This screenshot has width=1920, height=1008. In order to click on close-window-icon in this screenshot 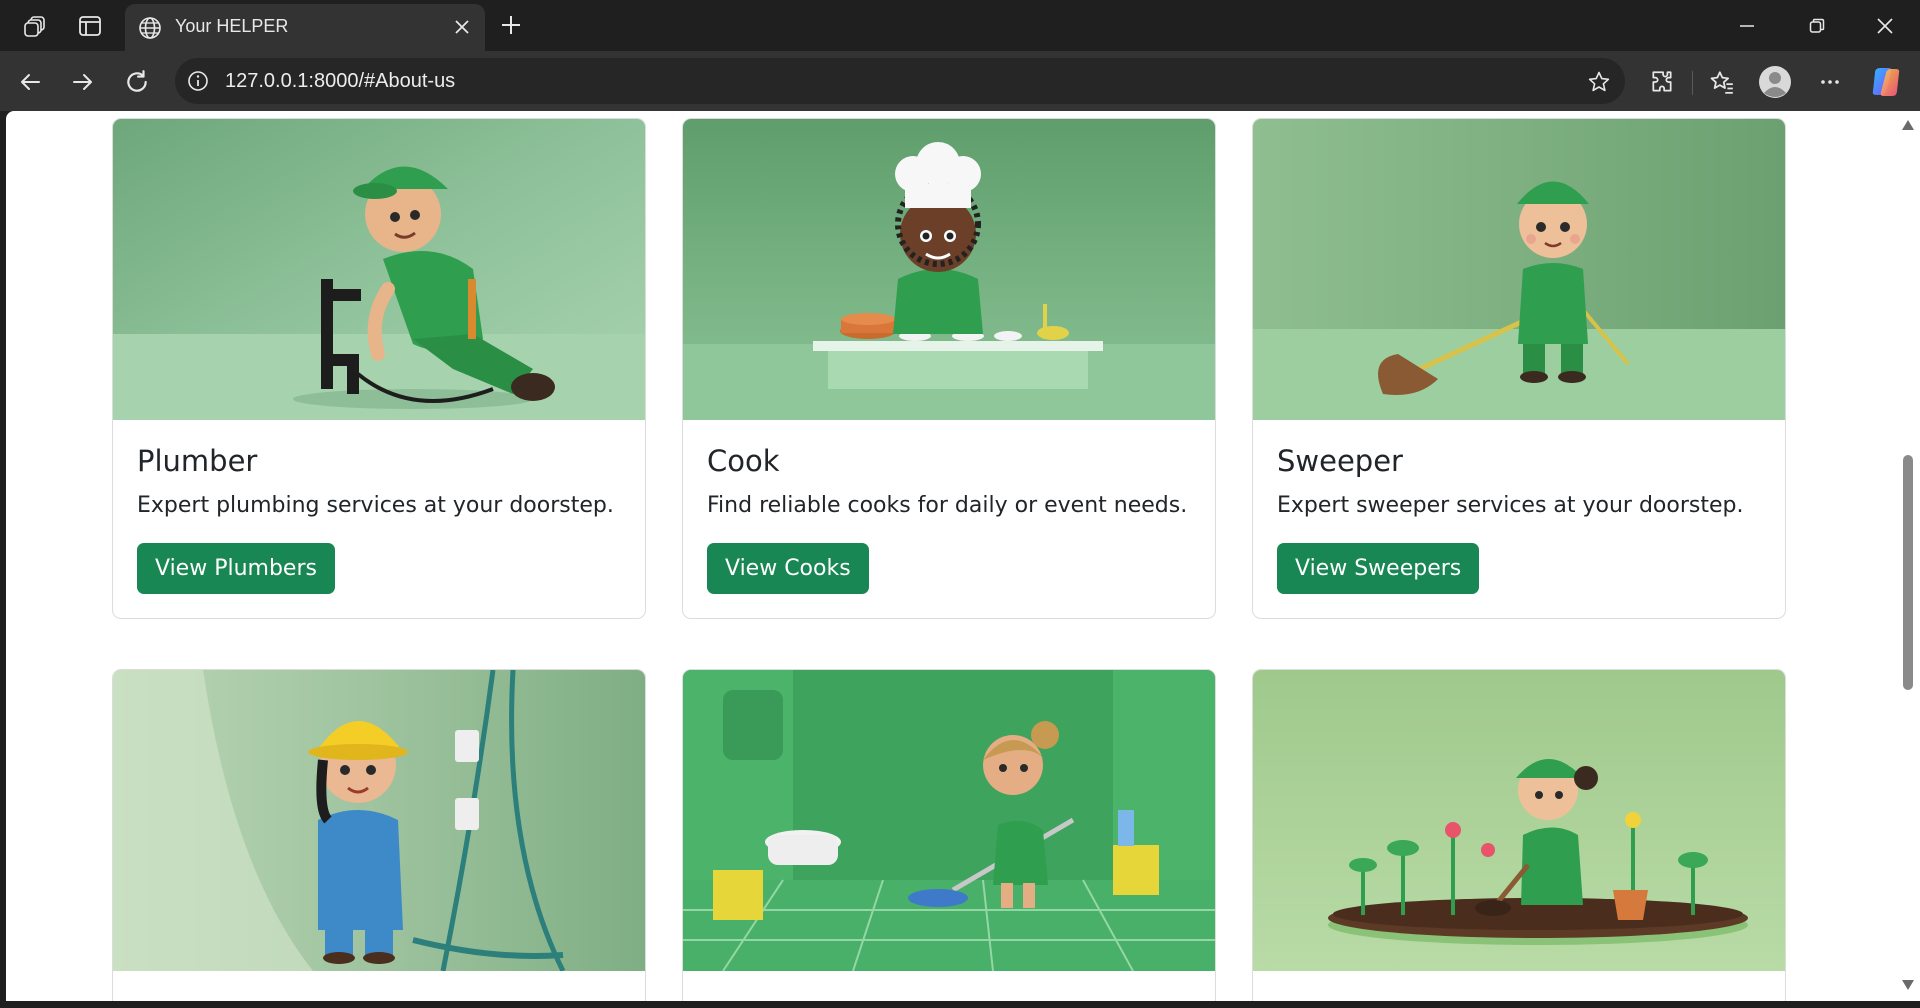, I will do `click(1885, 25)`.